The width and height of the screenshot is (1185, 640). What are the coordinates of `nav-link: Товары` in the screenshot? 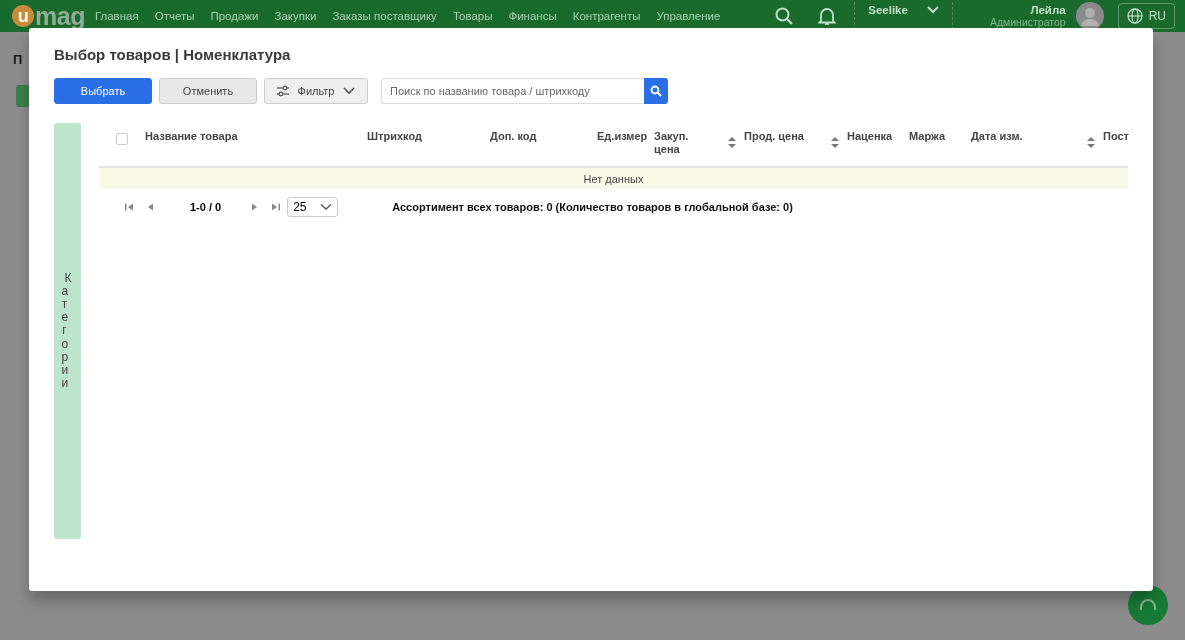 It's located at (472, 16).